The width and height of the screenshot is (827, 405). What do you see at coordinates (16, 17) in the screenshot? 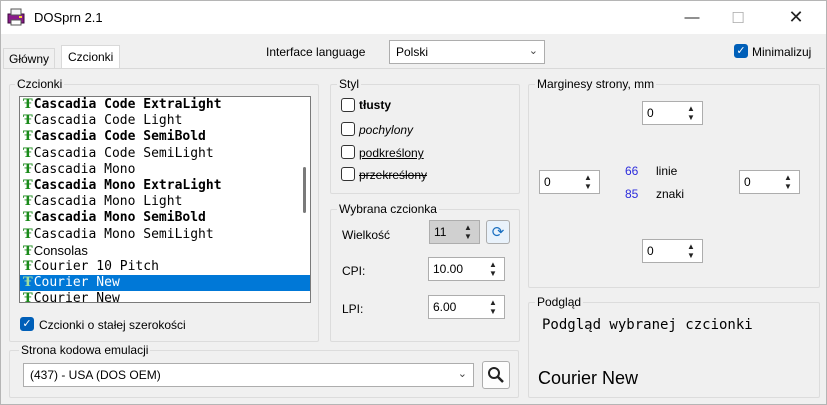
I see `printer-app-icon` at bounding box center [16, 17].